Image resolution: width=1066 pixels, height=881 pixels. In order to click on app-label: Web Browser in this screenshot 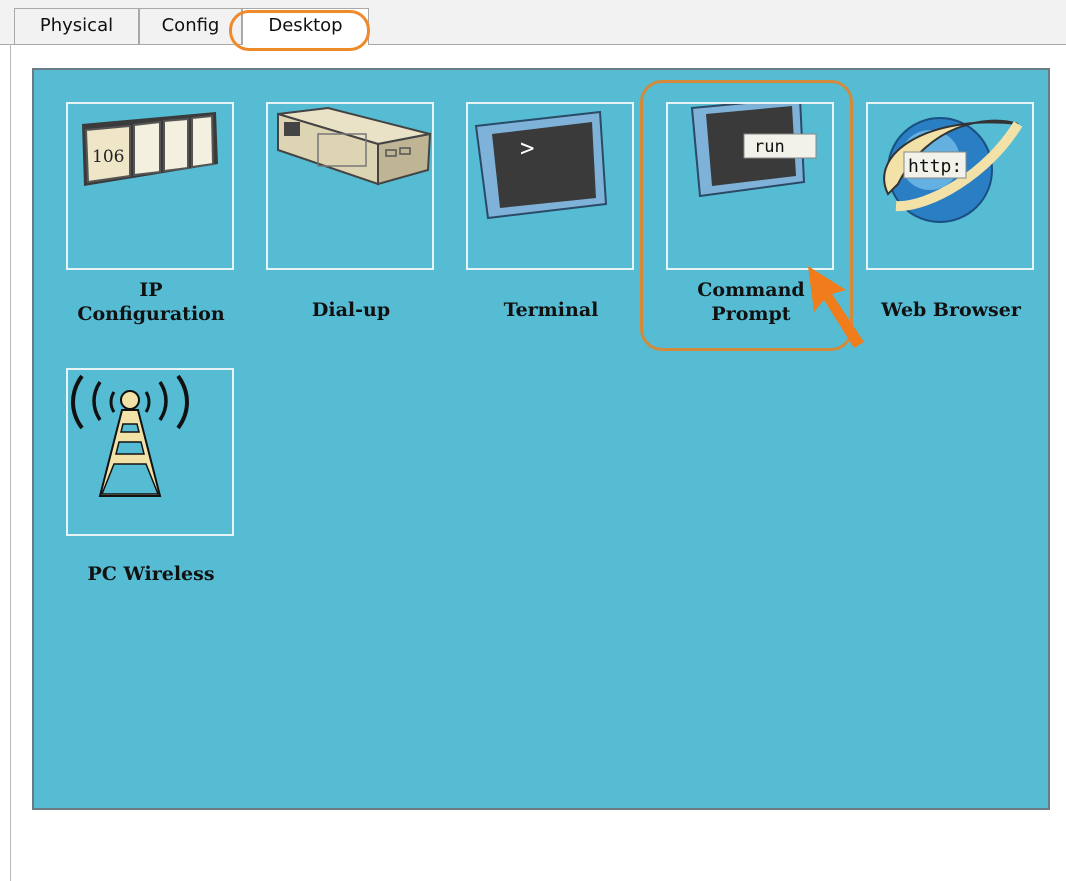, I will do `click(951, 310)`.